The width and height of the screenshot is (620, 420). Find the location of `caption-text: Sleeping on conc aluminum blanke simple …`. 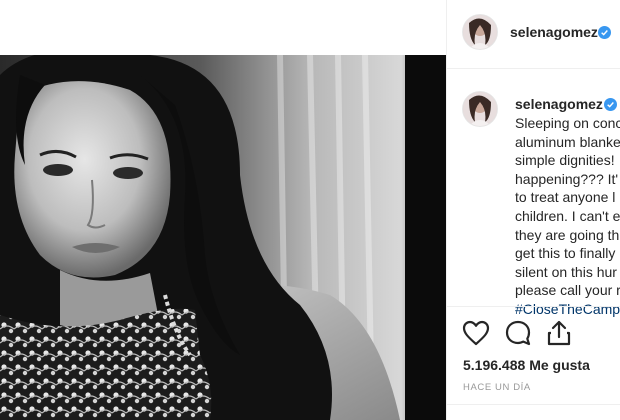

caption-text: Sleeping on conc aluminum blanke simple … is located at coordinates (567, 216).